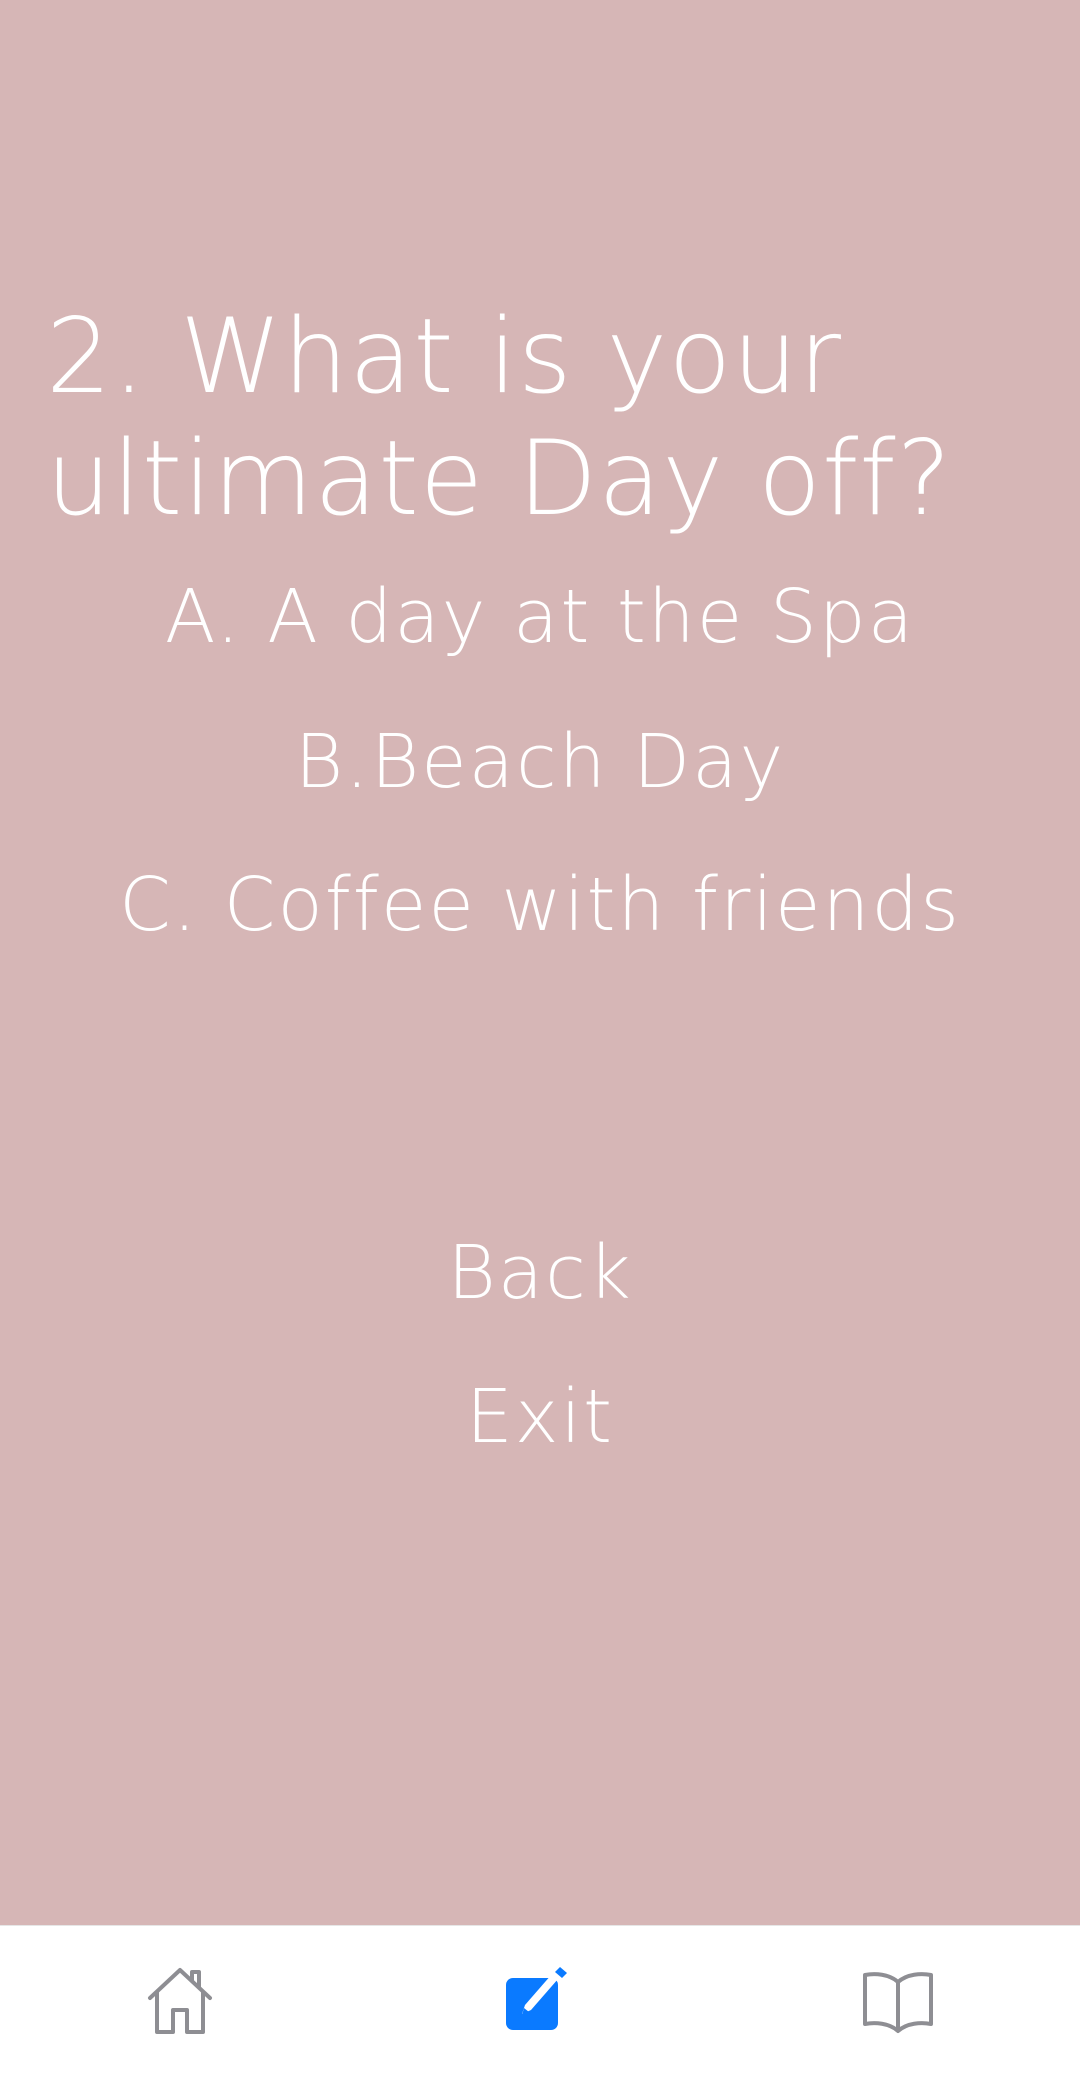 The width and height of the screenshot is (1080, 2074). What do you see at coordinates (540, 1417) in the screenshot?
I see `exit-button: Exit` at bounding box center [540, 1417].